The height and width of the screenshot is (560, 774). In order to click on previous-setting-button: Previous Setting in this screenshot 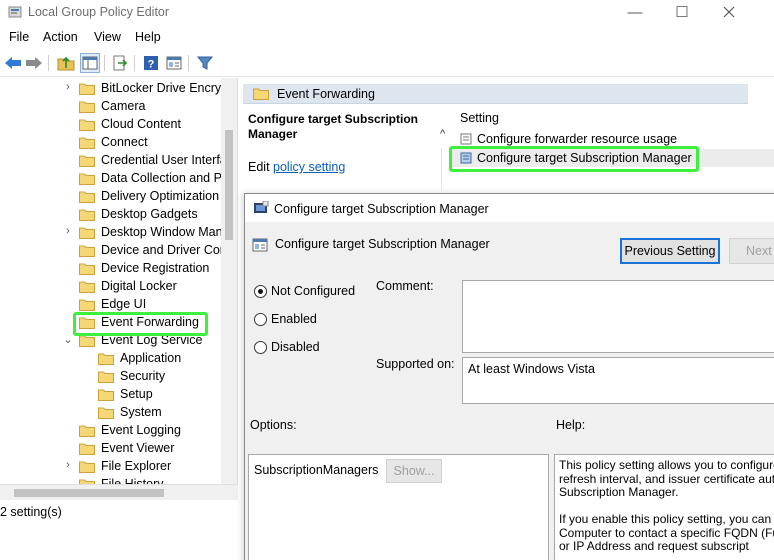, I will do `click(670, 251)`.